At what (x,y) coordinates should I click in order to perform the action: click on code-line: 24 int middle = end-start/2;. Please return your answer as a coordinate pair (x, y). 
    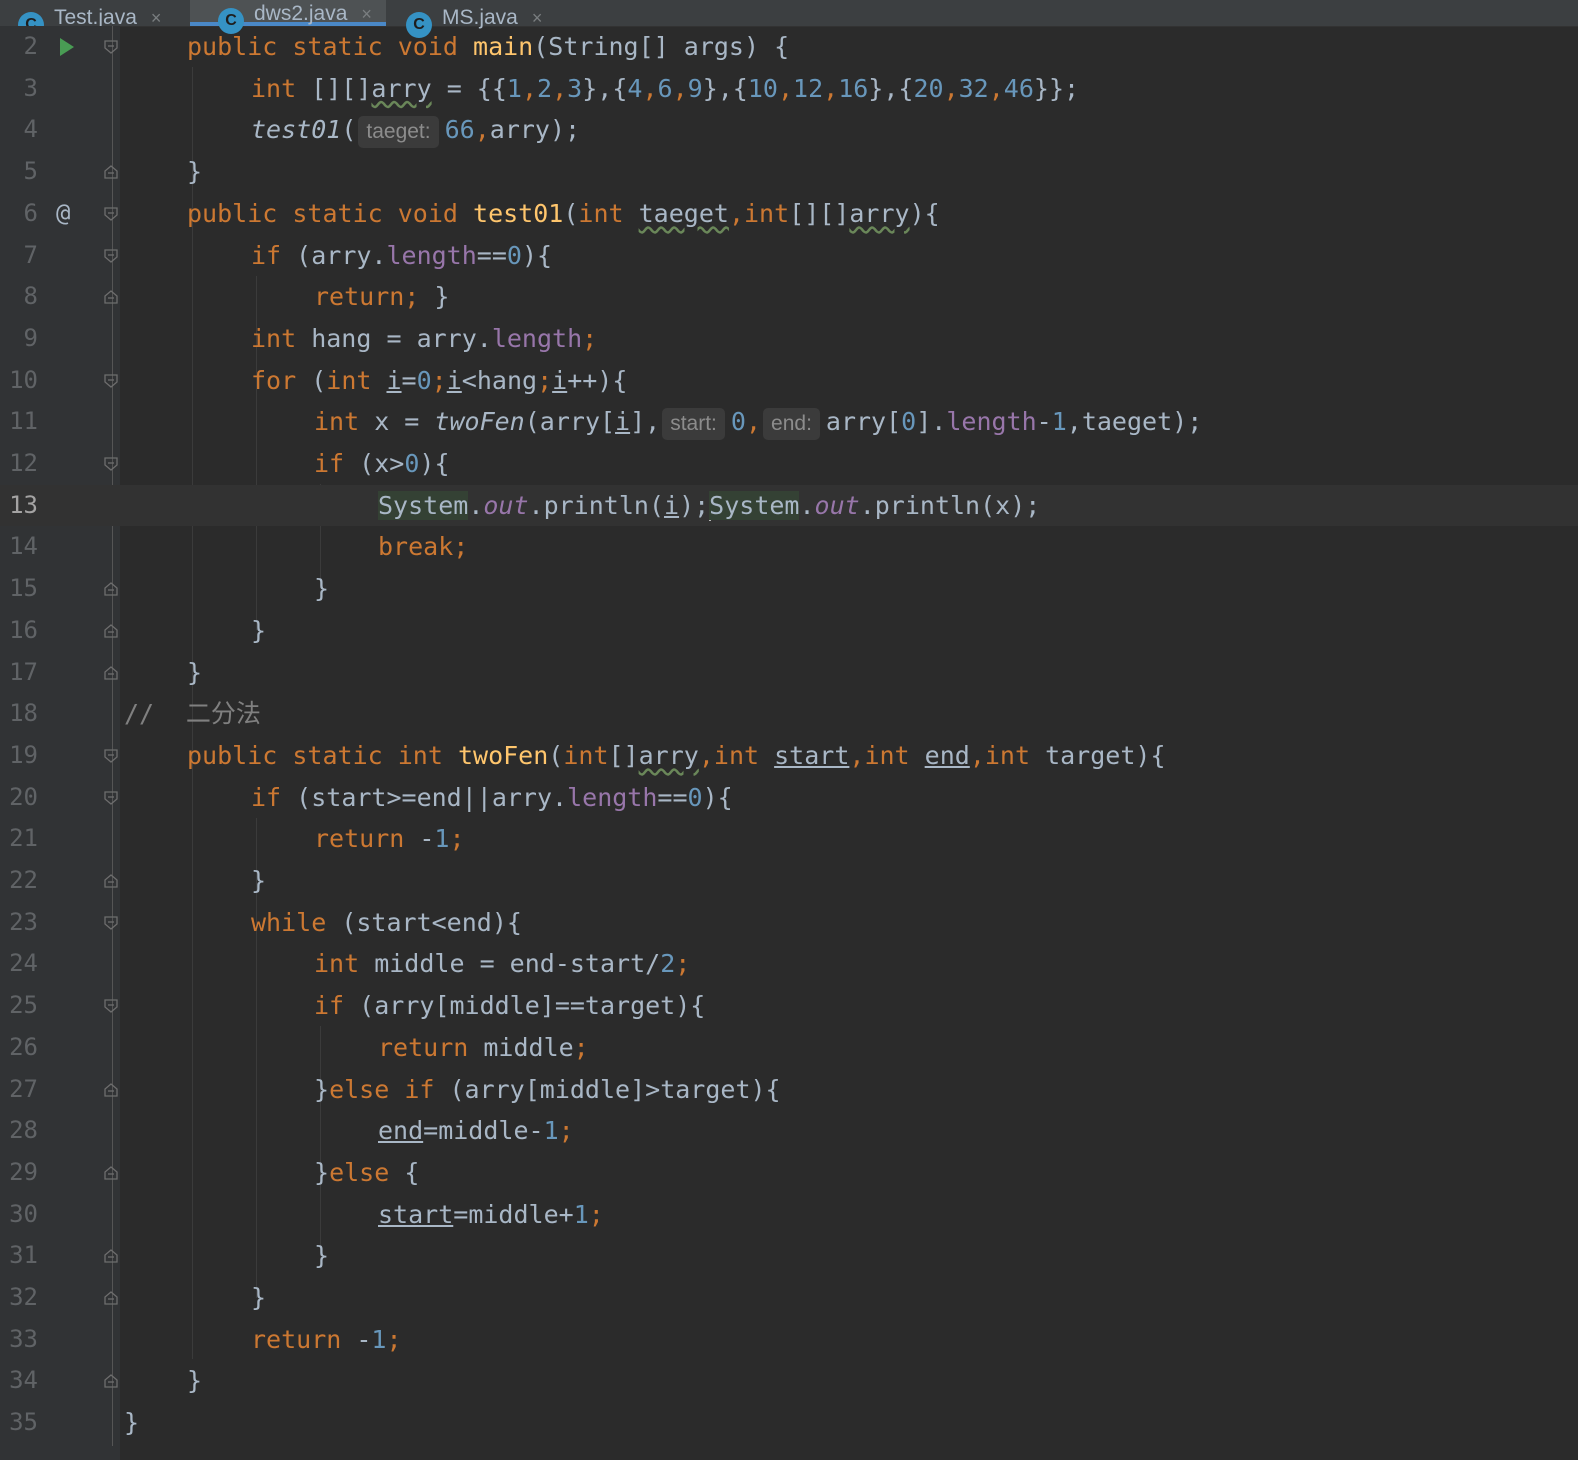
    Looking at the image, I should click on (789, 964).